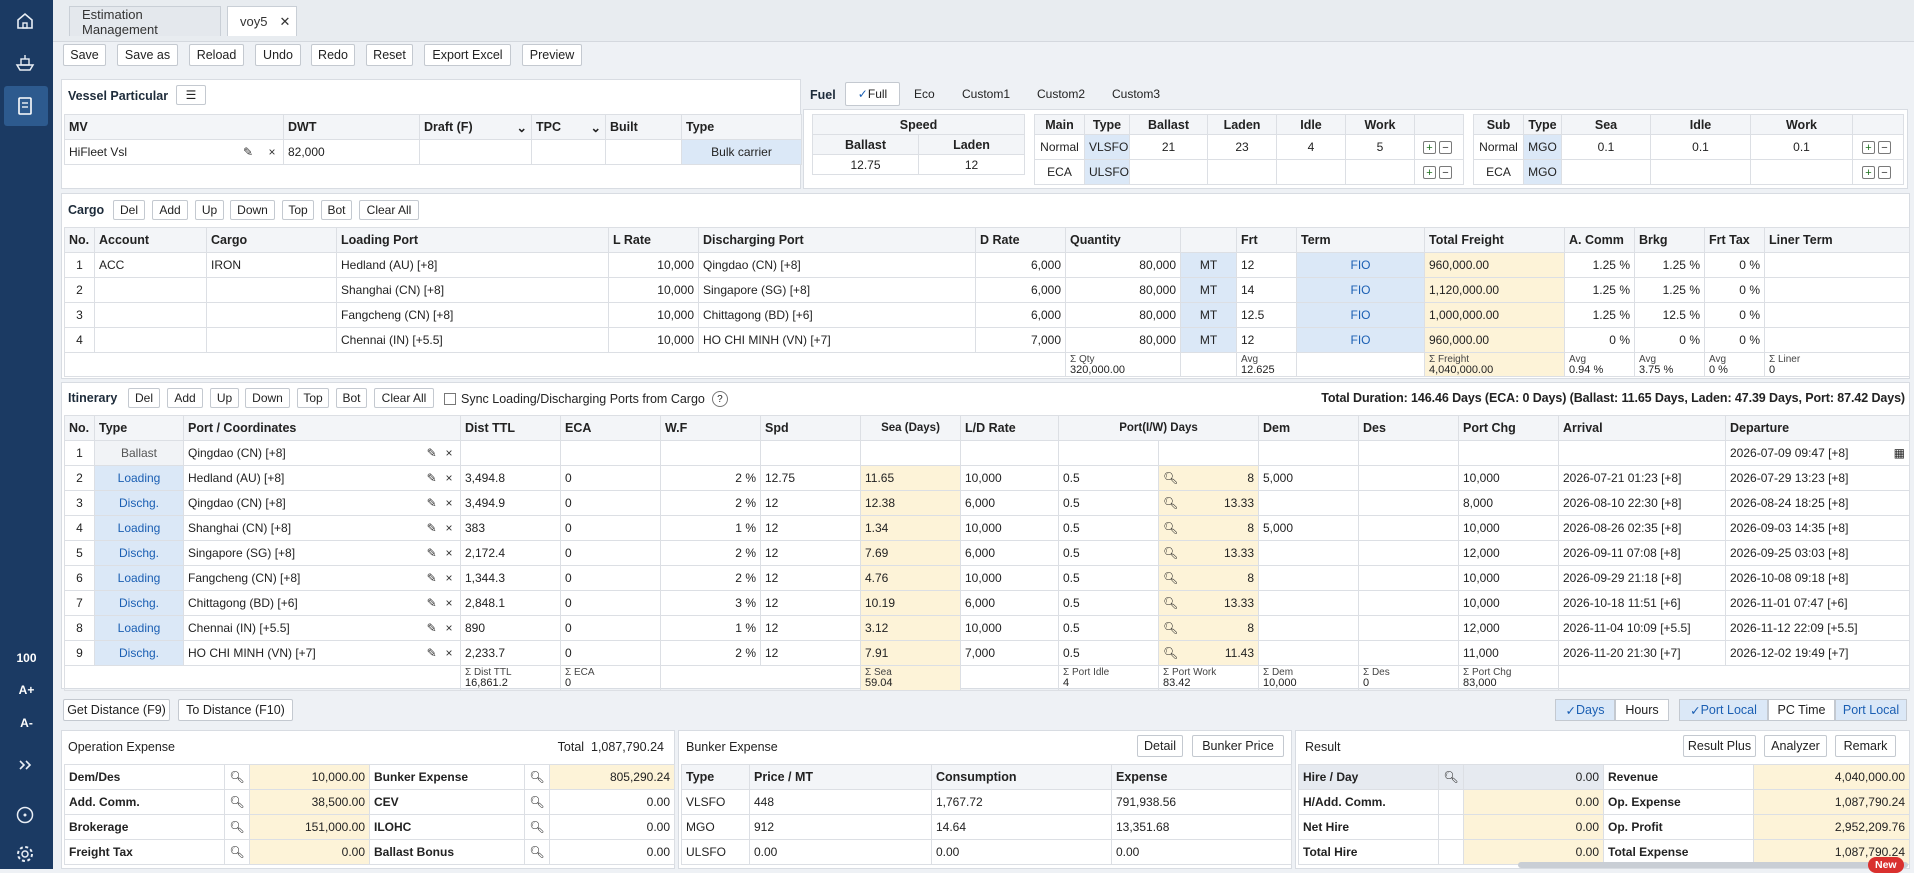 The image size is (1914, 873). What do you see at coordinates (1585, 710) in the screenshot?
I see `days-toggle: ✓ Days` at bounding box center [1585, 710].